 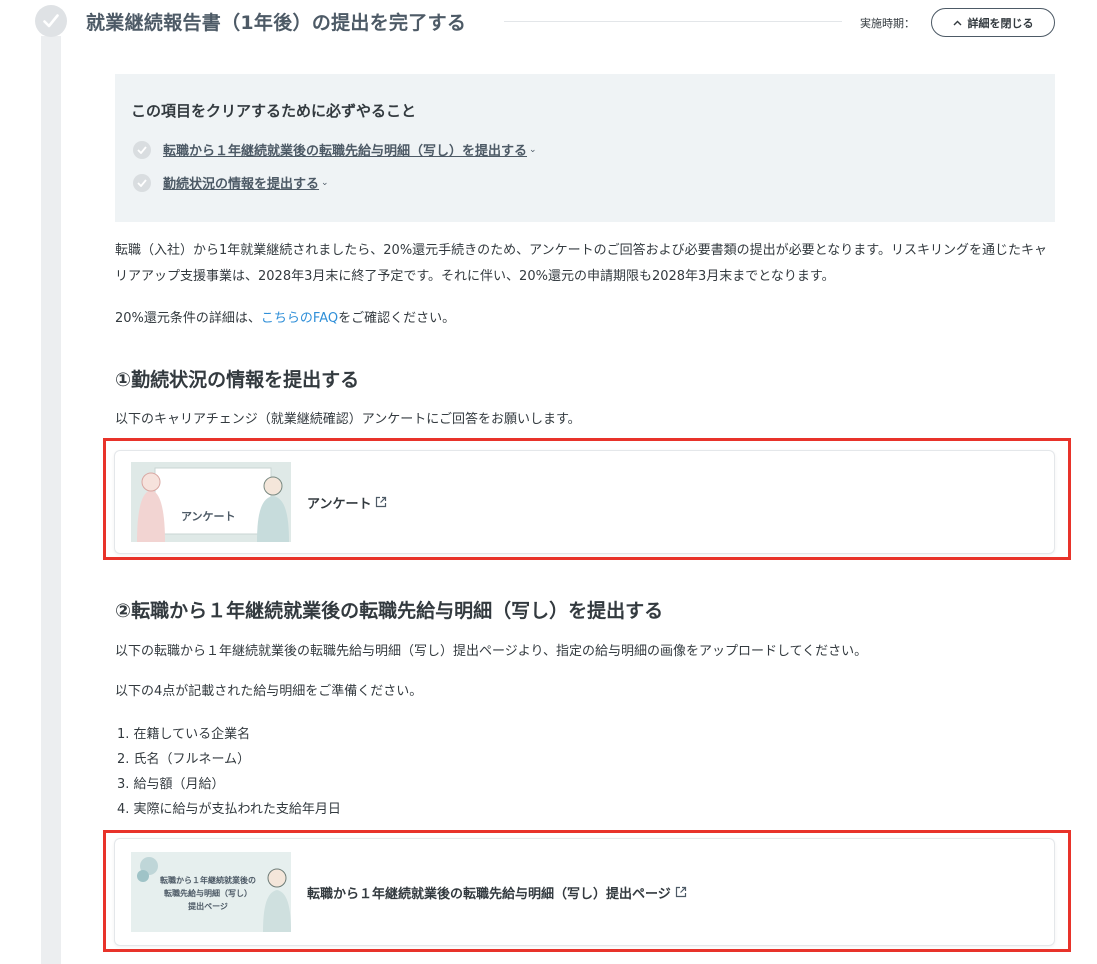 I want to click on list-item: 1. 在籍している企業名, so click(x=184, y=734).